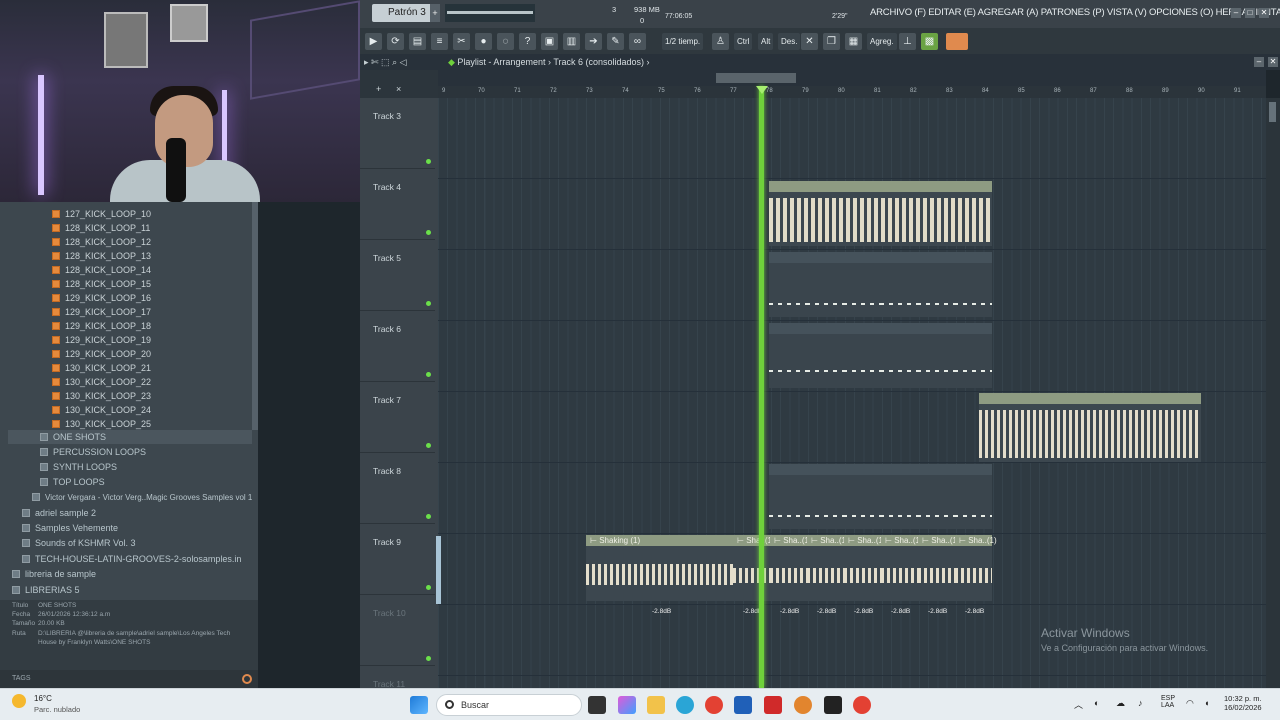 The width and height of the screenshot is (1280, 720). Describe the element at coordinates (397, 204) in the screenshot. I see `track-header: Track 4` at that location.